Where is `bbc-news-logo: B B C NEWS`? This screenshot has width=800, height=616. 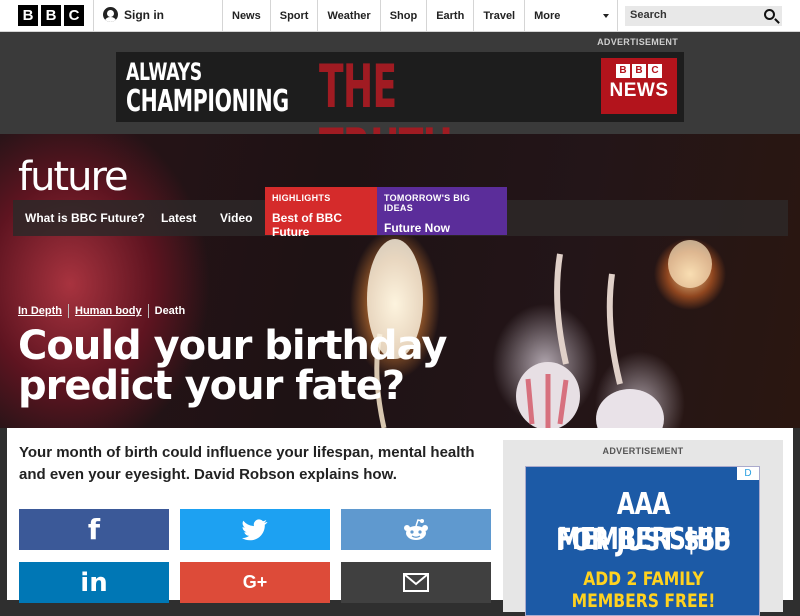 bbc-news-logo: B B C NEWS is located at coordinates (639, 86).